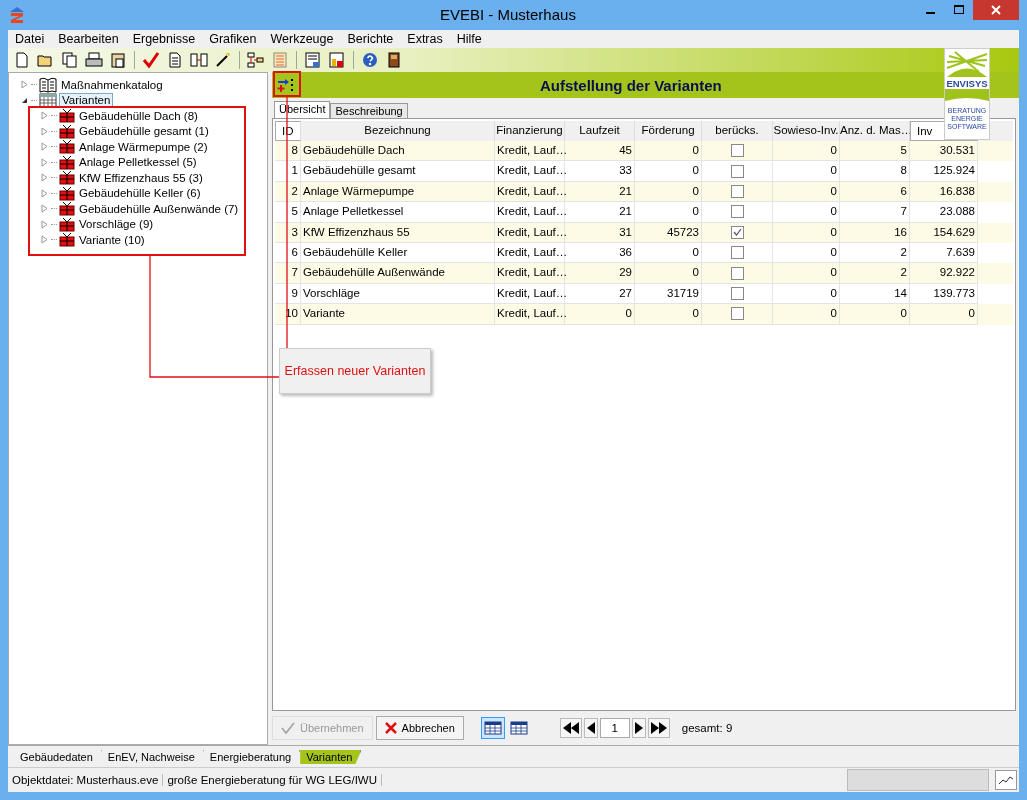 This screenshot has height=800, width=1027. Describe the element at coordinates (331, 757) in the screenshot. I see `sheet-tab: Varianten` at that location.